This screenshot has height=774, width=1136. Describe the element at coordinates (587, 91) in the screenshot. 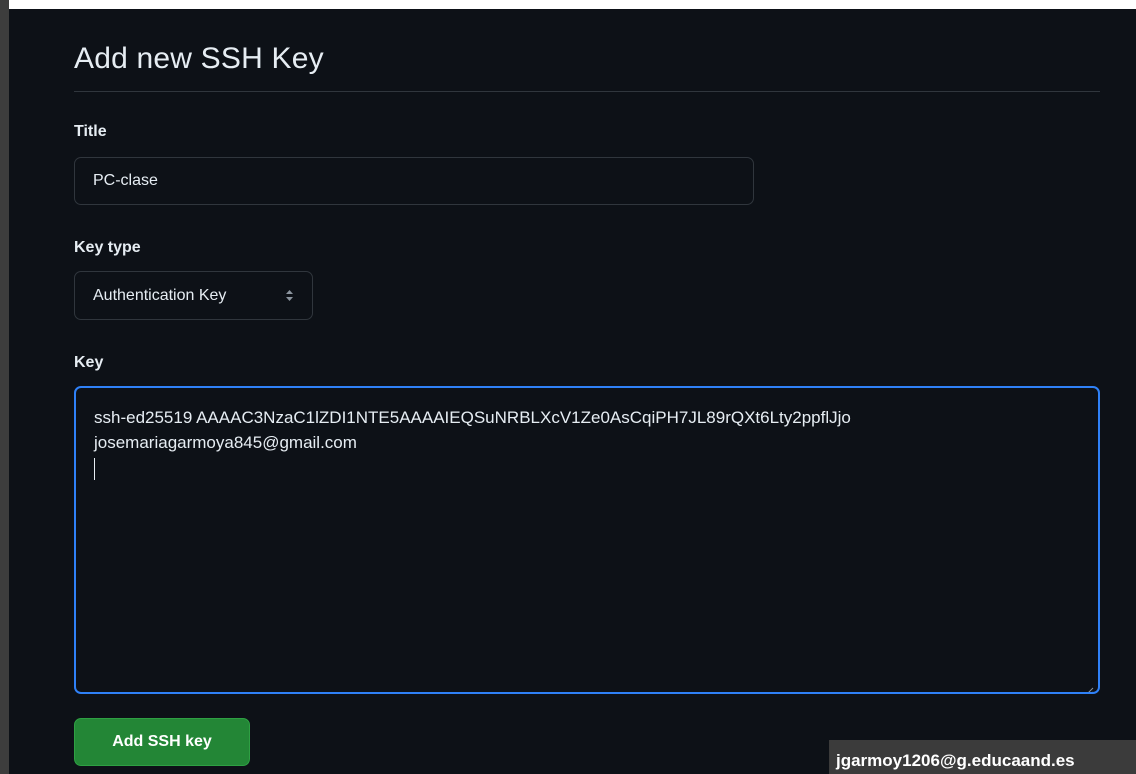

I see `title-divider` at that location.